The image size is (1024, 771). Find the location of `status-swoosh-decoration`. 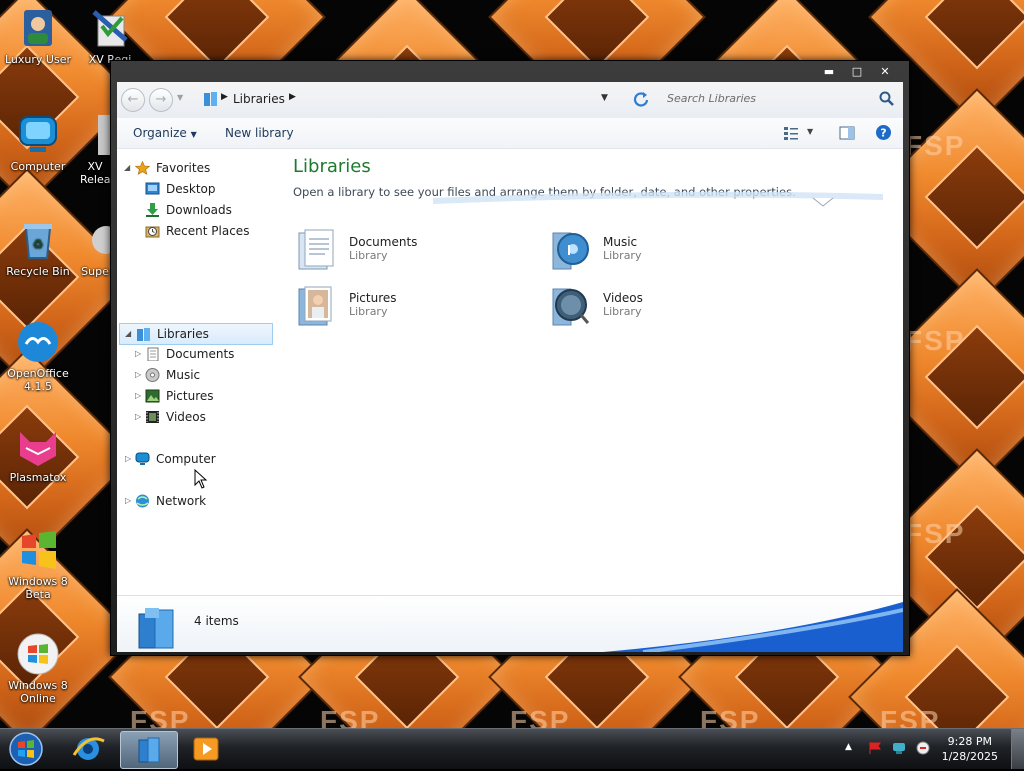

status-swoosh-decoration is located at coordinates (753, 627).